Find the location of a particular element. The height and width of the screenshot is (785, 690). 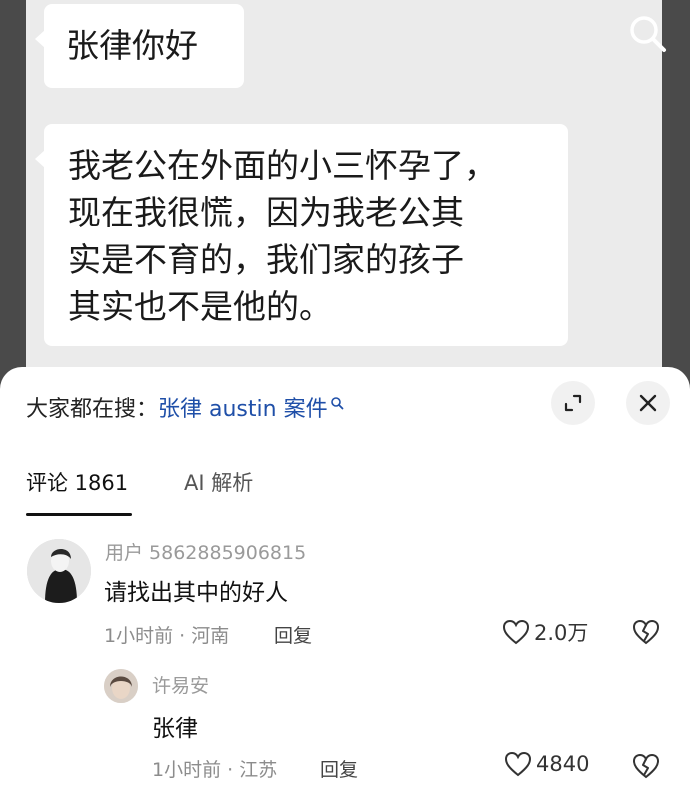

comment-meta: 1小时前 · 河南 is located at coordinates (167, 636).